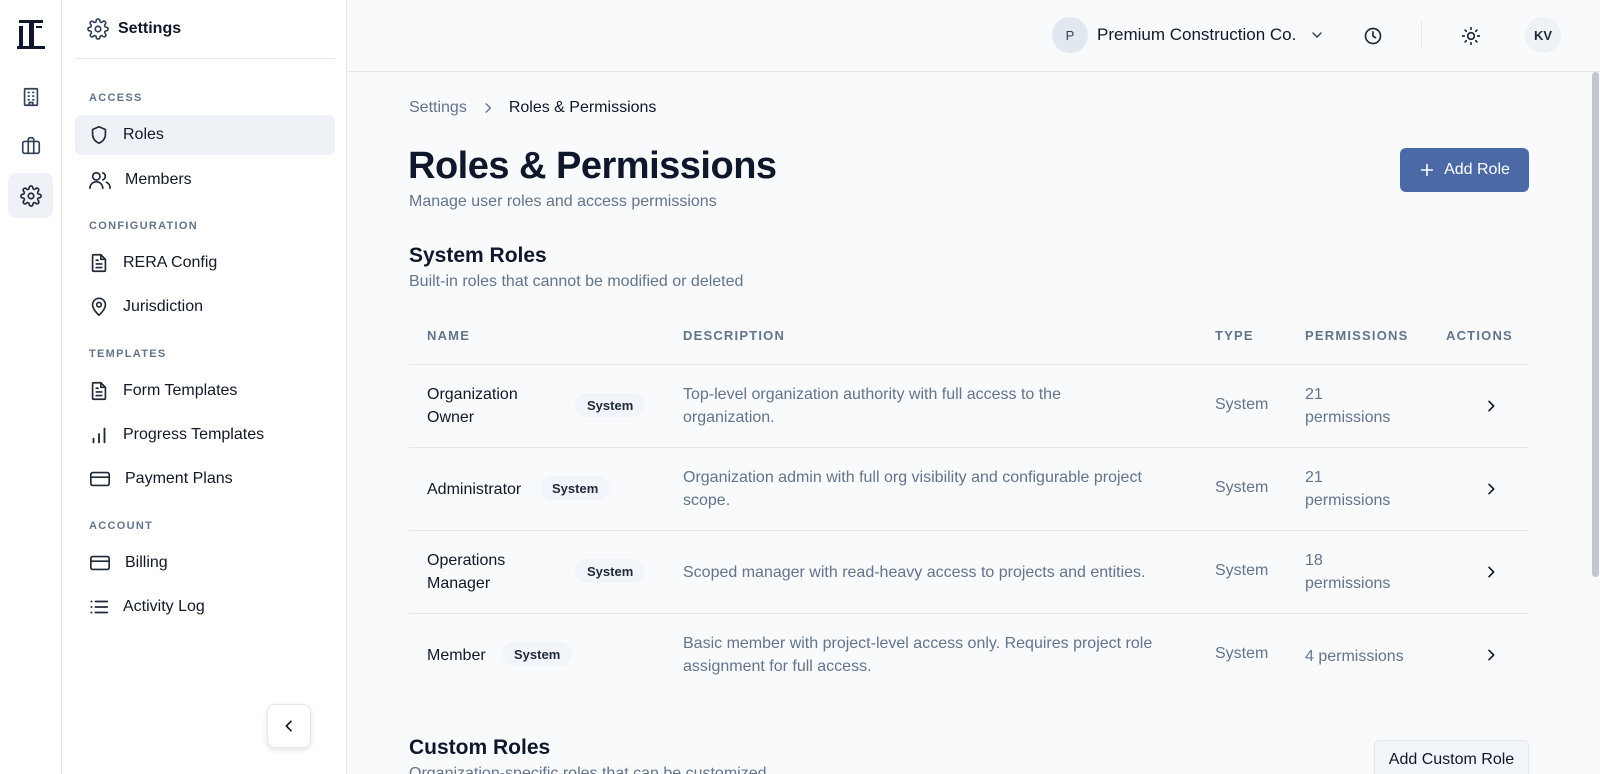  I want to click on collapse-sidebar-button, so click(289, 726).